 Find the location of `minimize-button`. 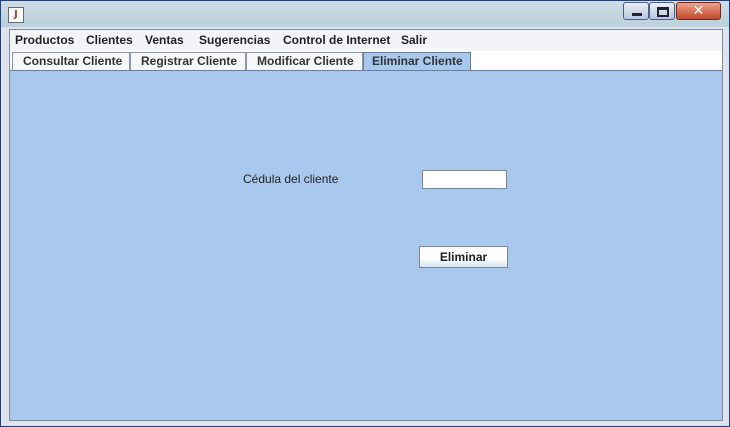

minimize-button is located at coordinates (636, 11).